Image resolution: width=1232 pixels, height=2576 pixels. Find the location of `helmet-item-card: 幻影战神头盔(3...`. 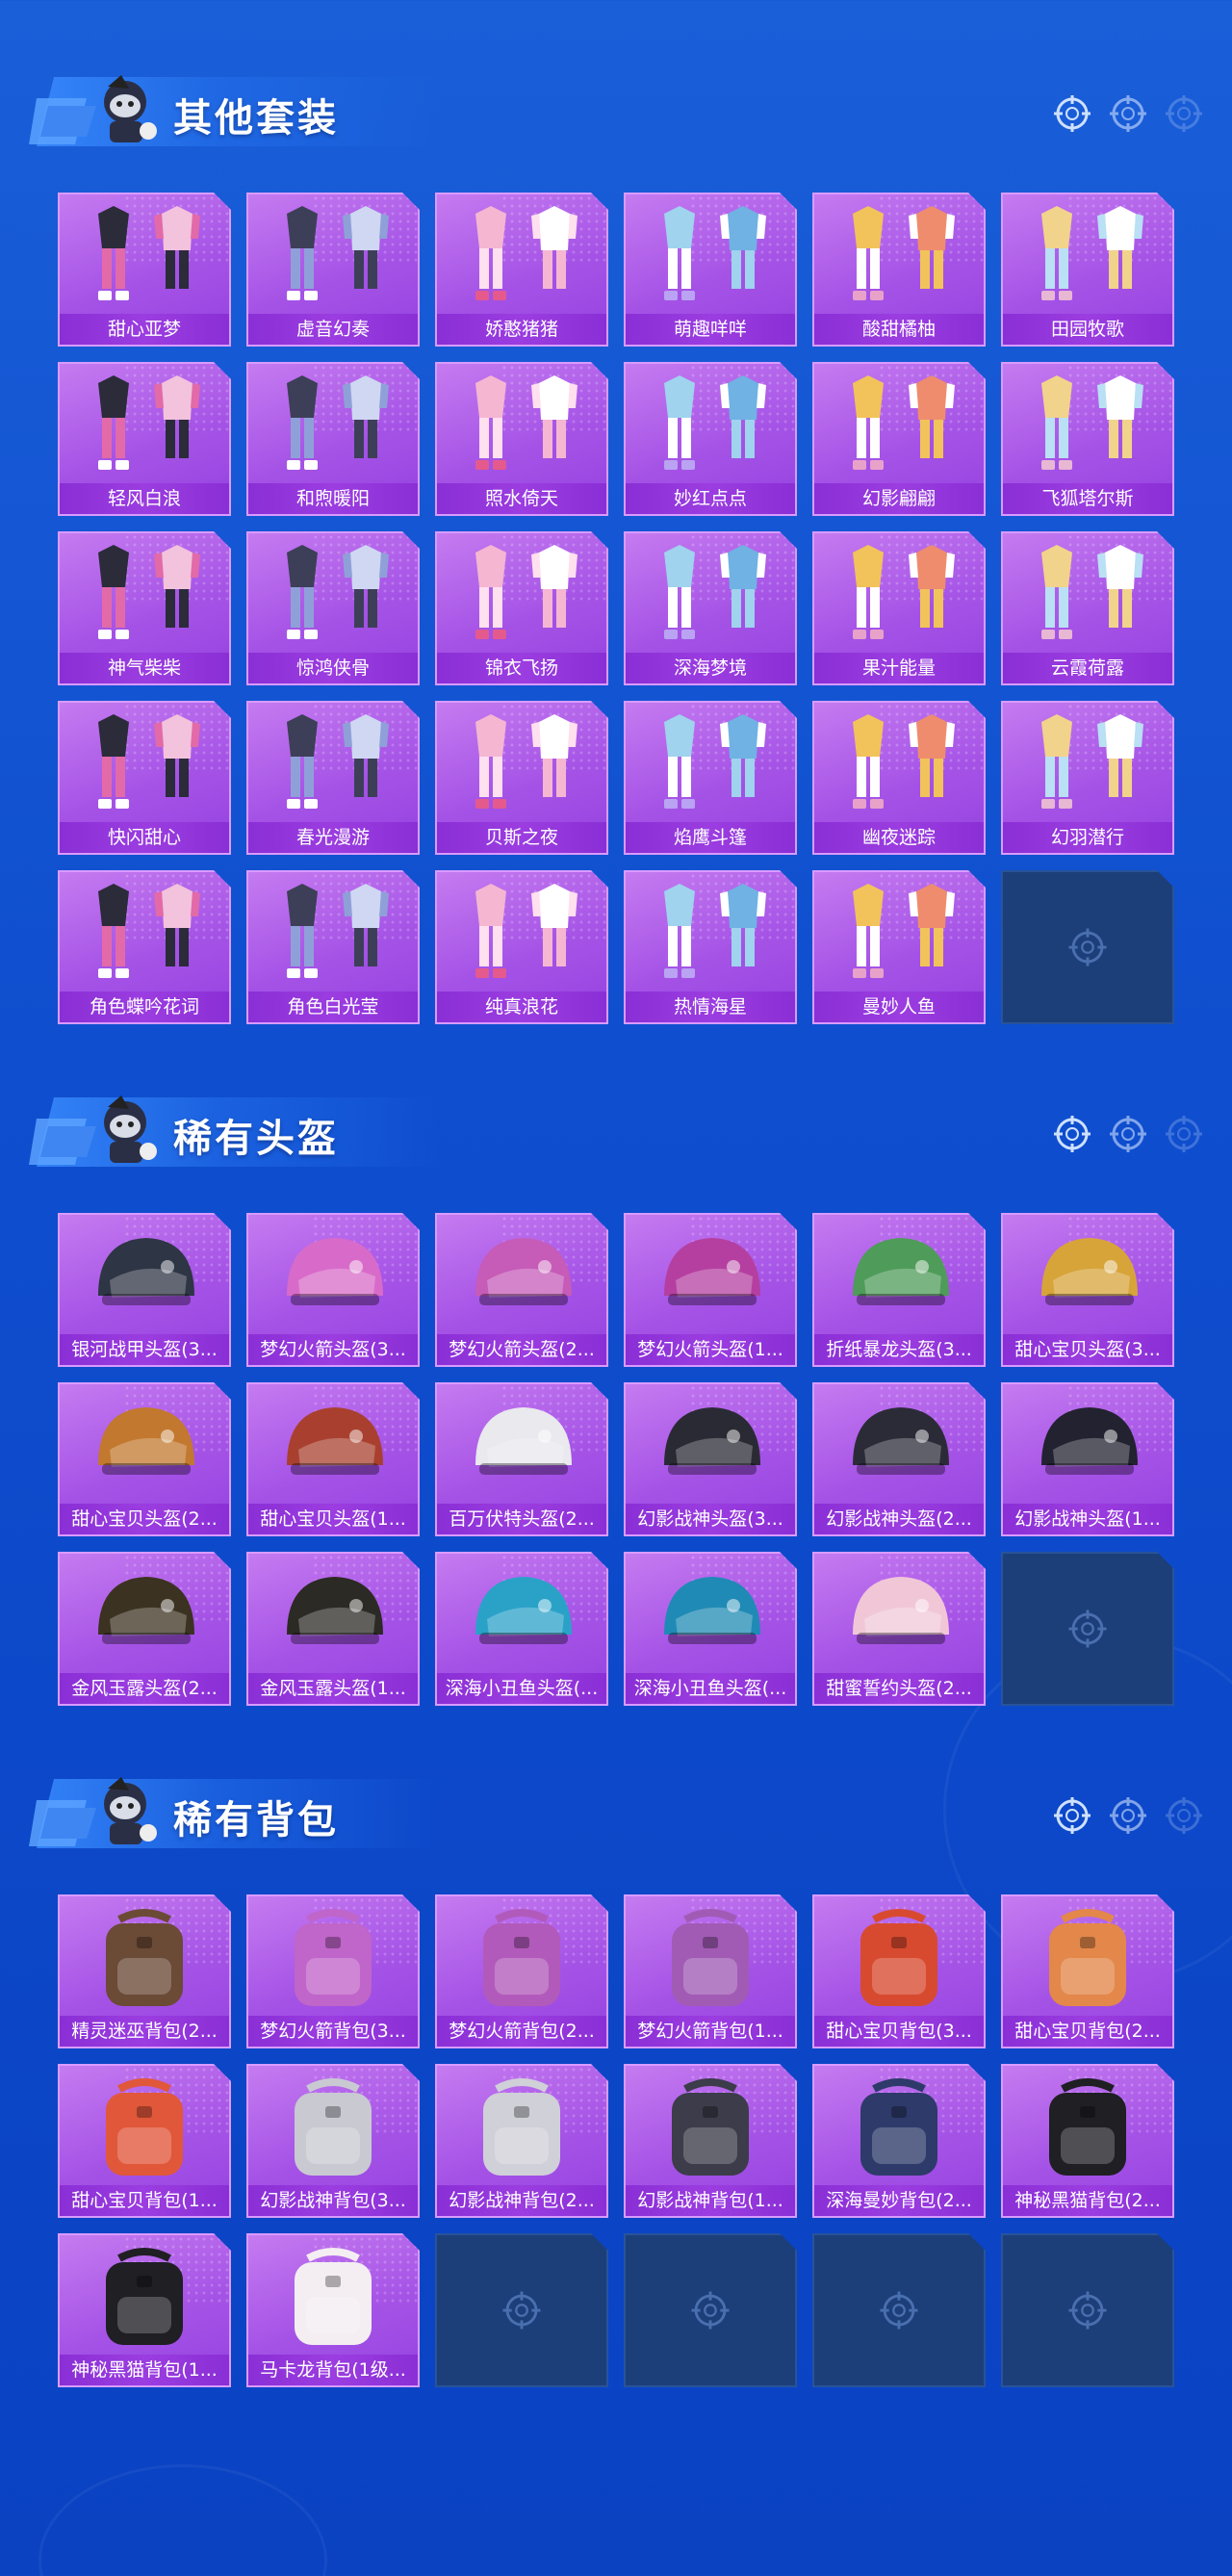

helmet-item-card: 幻影战神头盔(3... is located at coordinates (710, 1459).